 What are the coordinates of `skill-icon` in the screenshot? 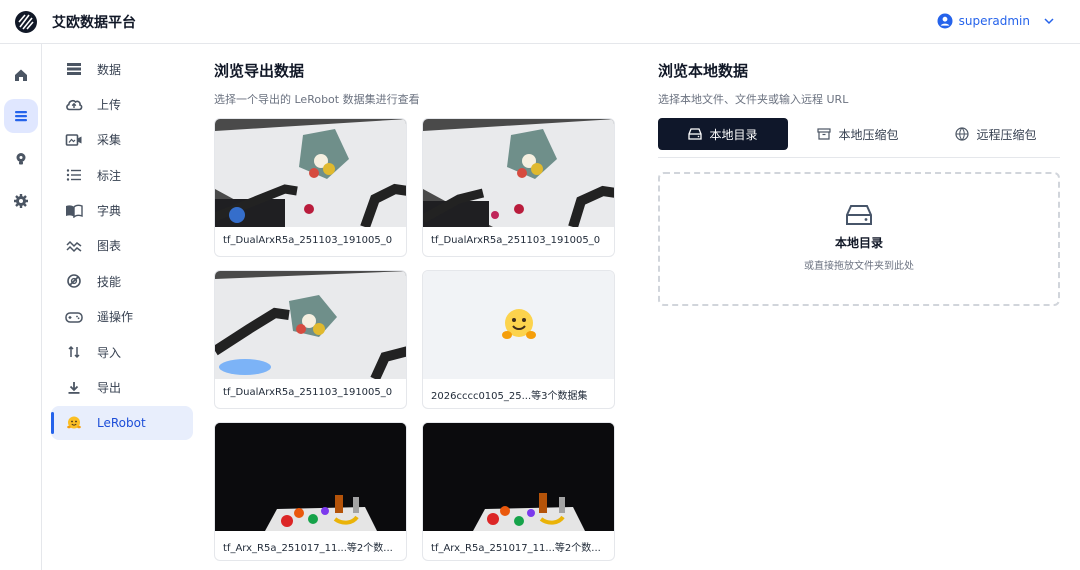 It's located at (74, 281).